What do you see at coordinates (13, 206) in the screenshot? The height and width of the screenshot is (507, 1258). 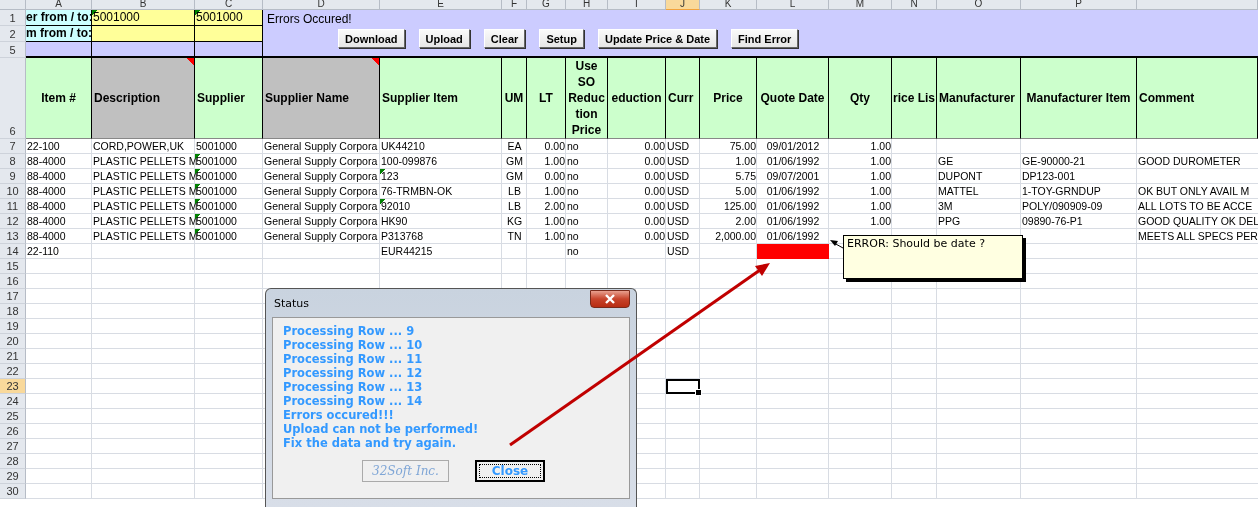 I see `row-header: 11` at bounding box center [13, 206].